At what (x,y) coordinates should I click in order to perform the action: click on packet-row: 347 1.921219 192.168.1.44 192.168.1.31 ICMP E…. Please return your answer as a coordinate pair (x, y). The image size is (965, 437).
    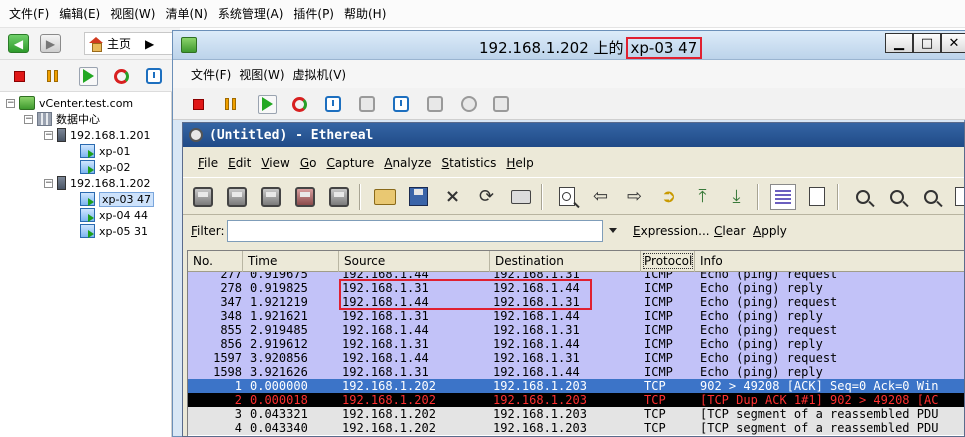
    Looking at the image, I should click on (576, 302).